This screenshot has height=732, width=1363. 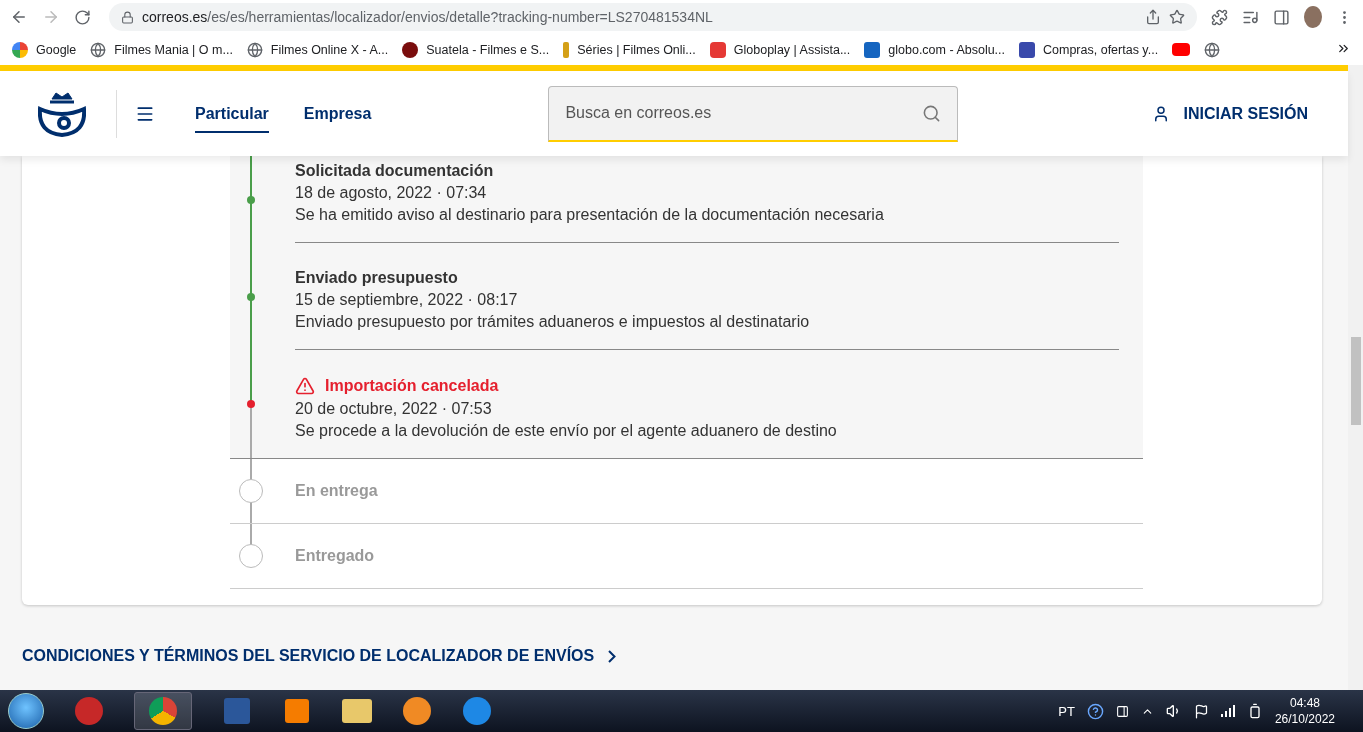 What do you see at coordinates (407, 300) in the screenshot?
I see `event-date: 15 de septiembre, 2022 · 08:17` at bounding box center [407, 300].